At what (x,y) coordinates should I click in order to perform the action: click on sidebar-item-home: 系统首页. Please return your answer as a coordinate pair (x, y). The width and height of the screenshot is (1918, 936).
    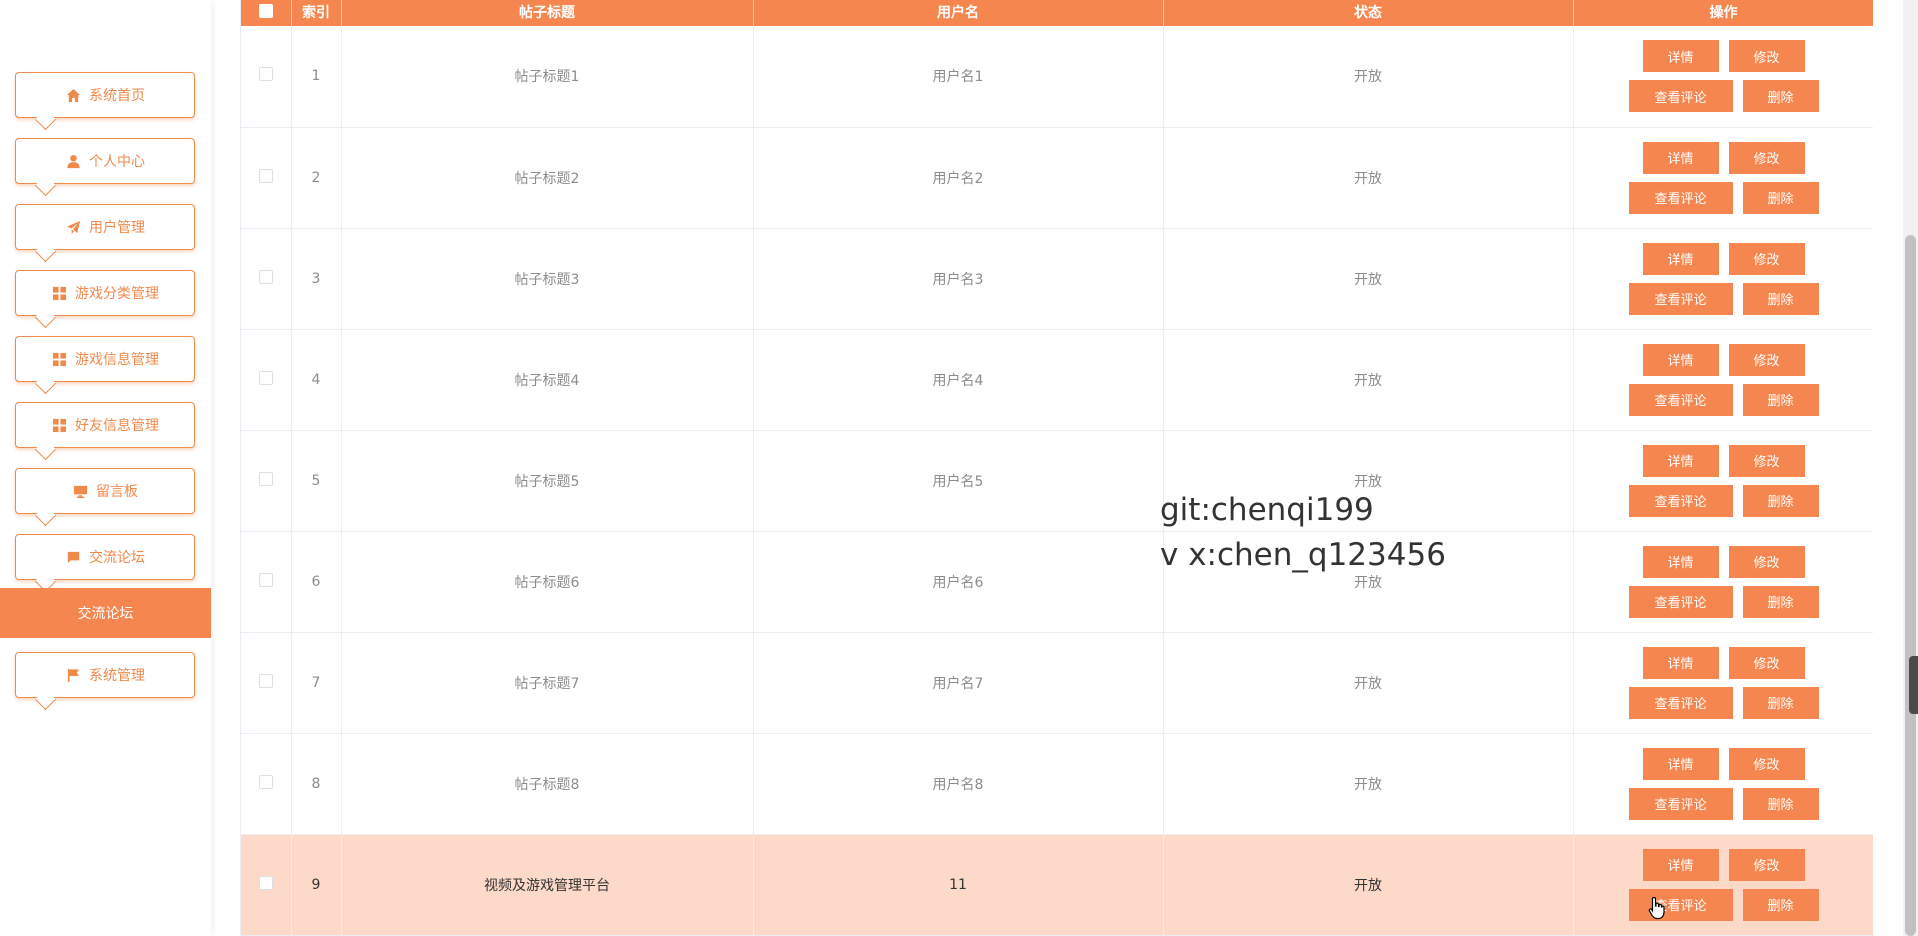
    Looking at the image, I should click on (105, 95).